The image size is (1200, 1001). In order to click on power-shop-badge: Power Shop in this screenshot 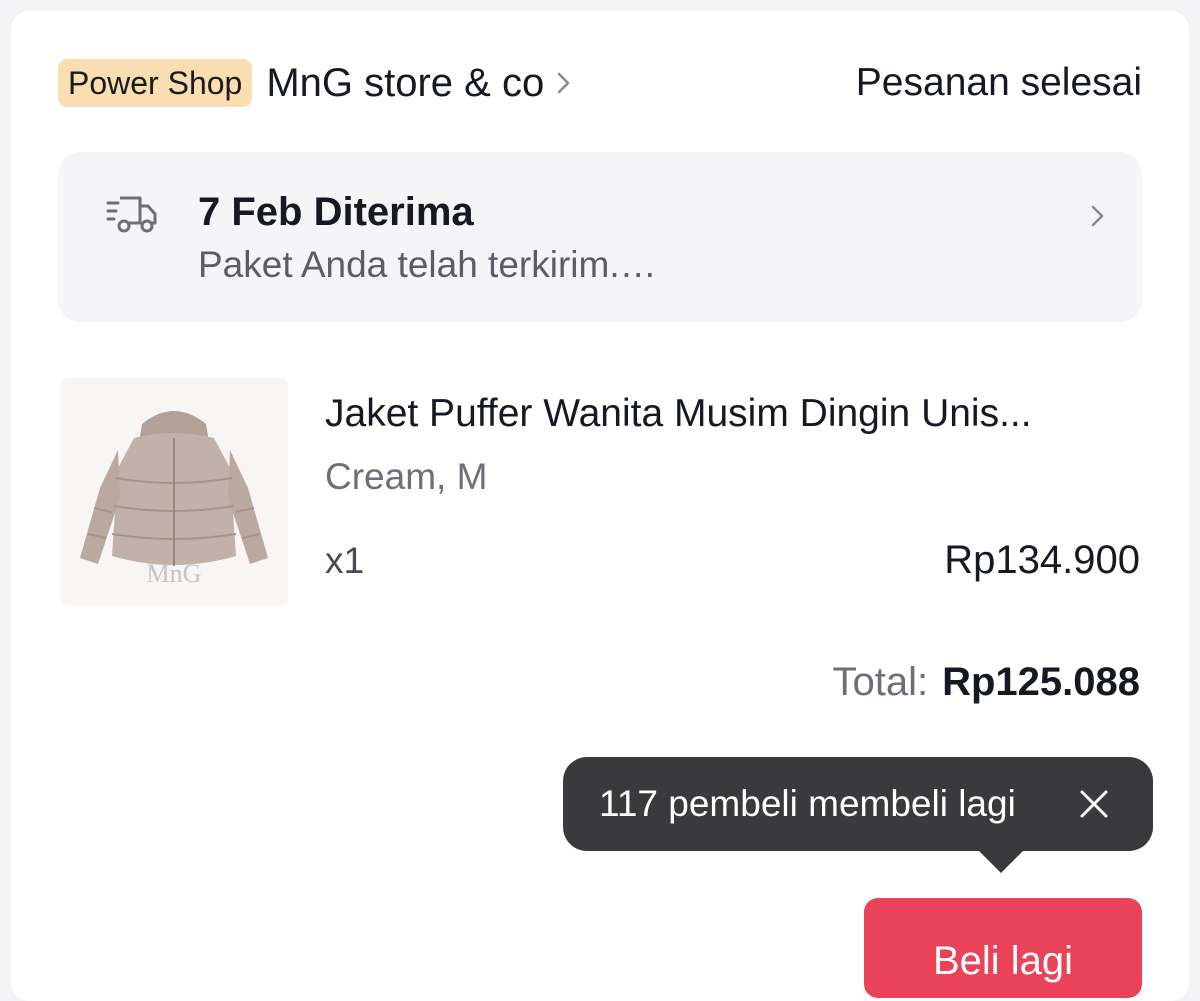, I will do `click(155, 83)`.